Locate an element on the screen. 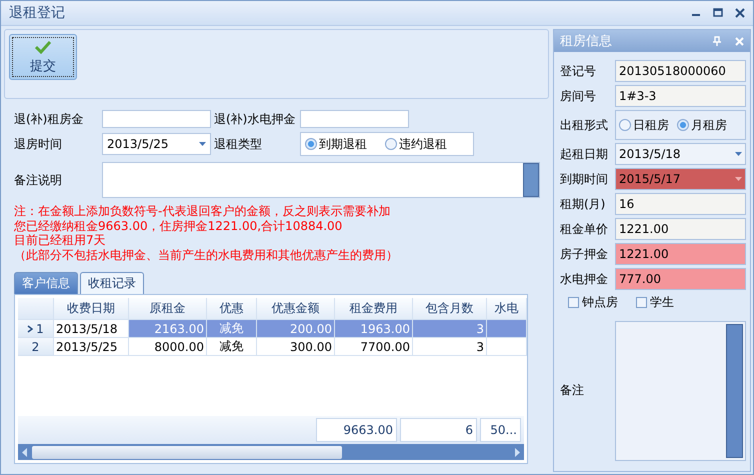 The image size is (754, 475). field-label: 租期(月) is located at coordinates (583, 204).